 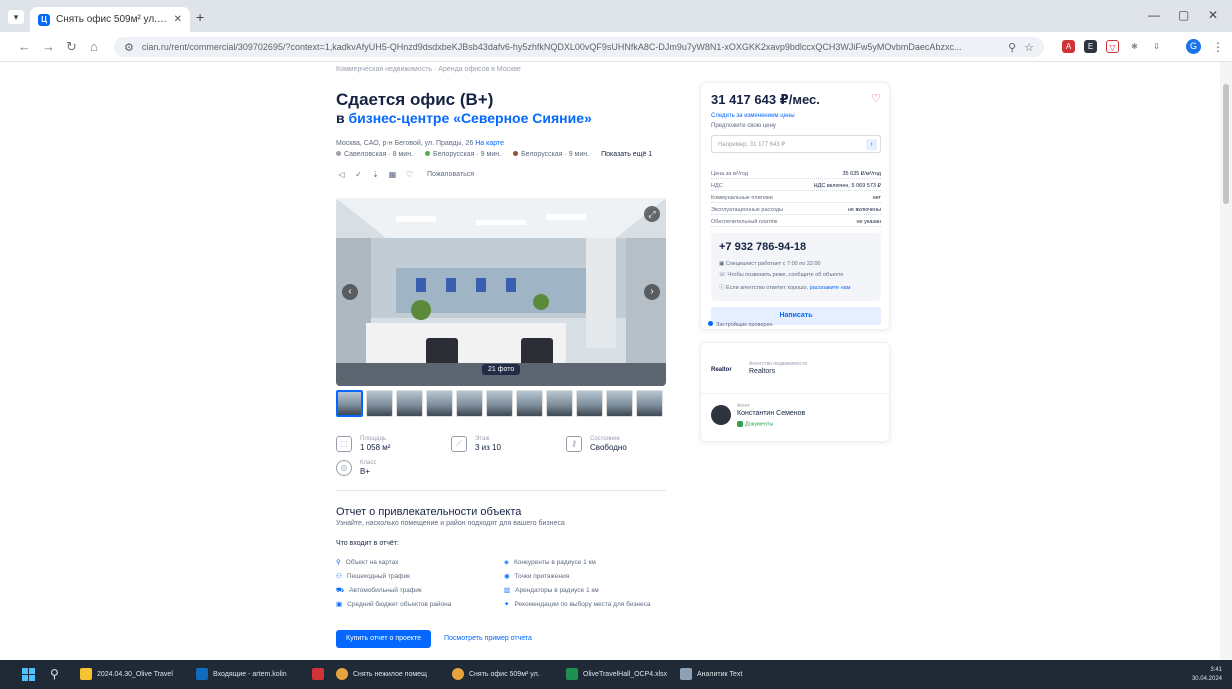 What do you see at coordinates (501, 292) in the screenshot?
I see `photo-gallery: ‹ › ⤢ 21 фото` at bounding box center [501, 292].